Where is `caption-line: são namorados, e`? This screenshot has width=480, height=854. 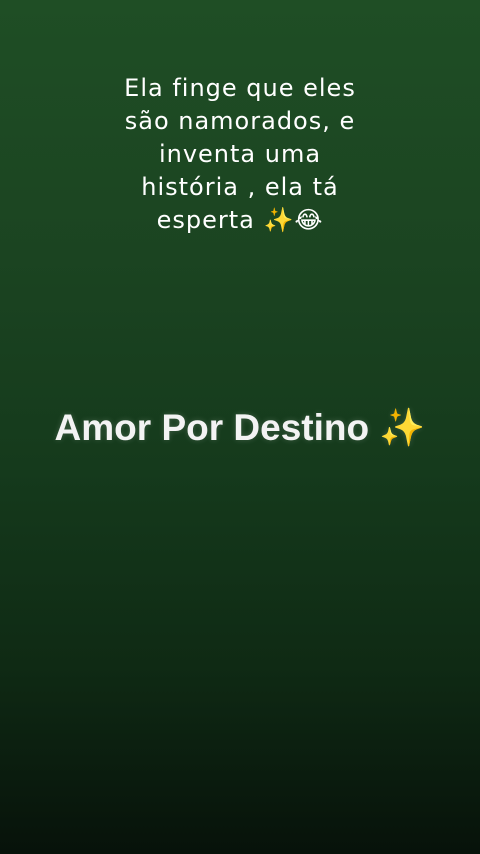 caption-line: são namorados, e is located at coordinates (240, 121).